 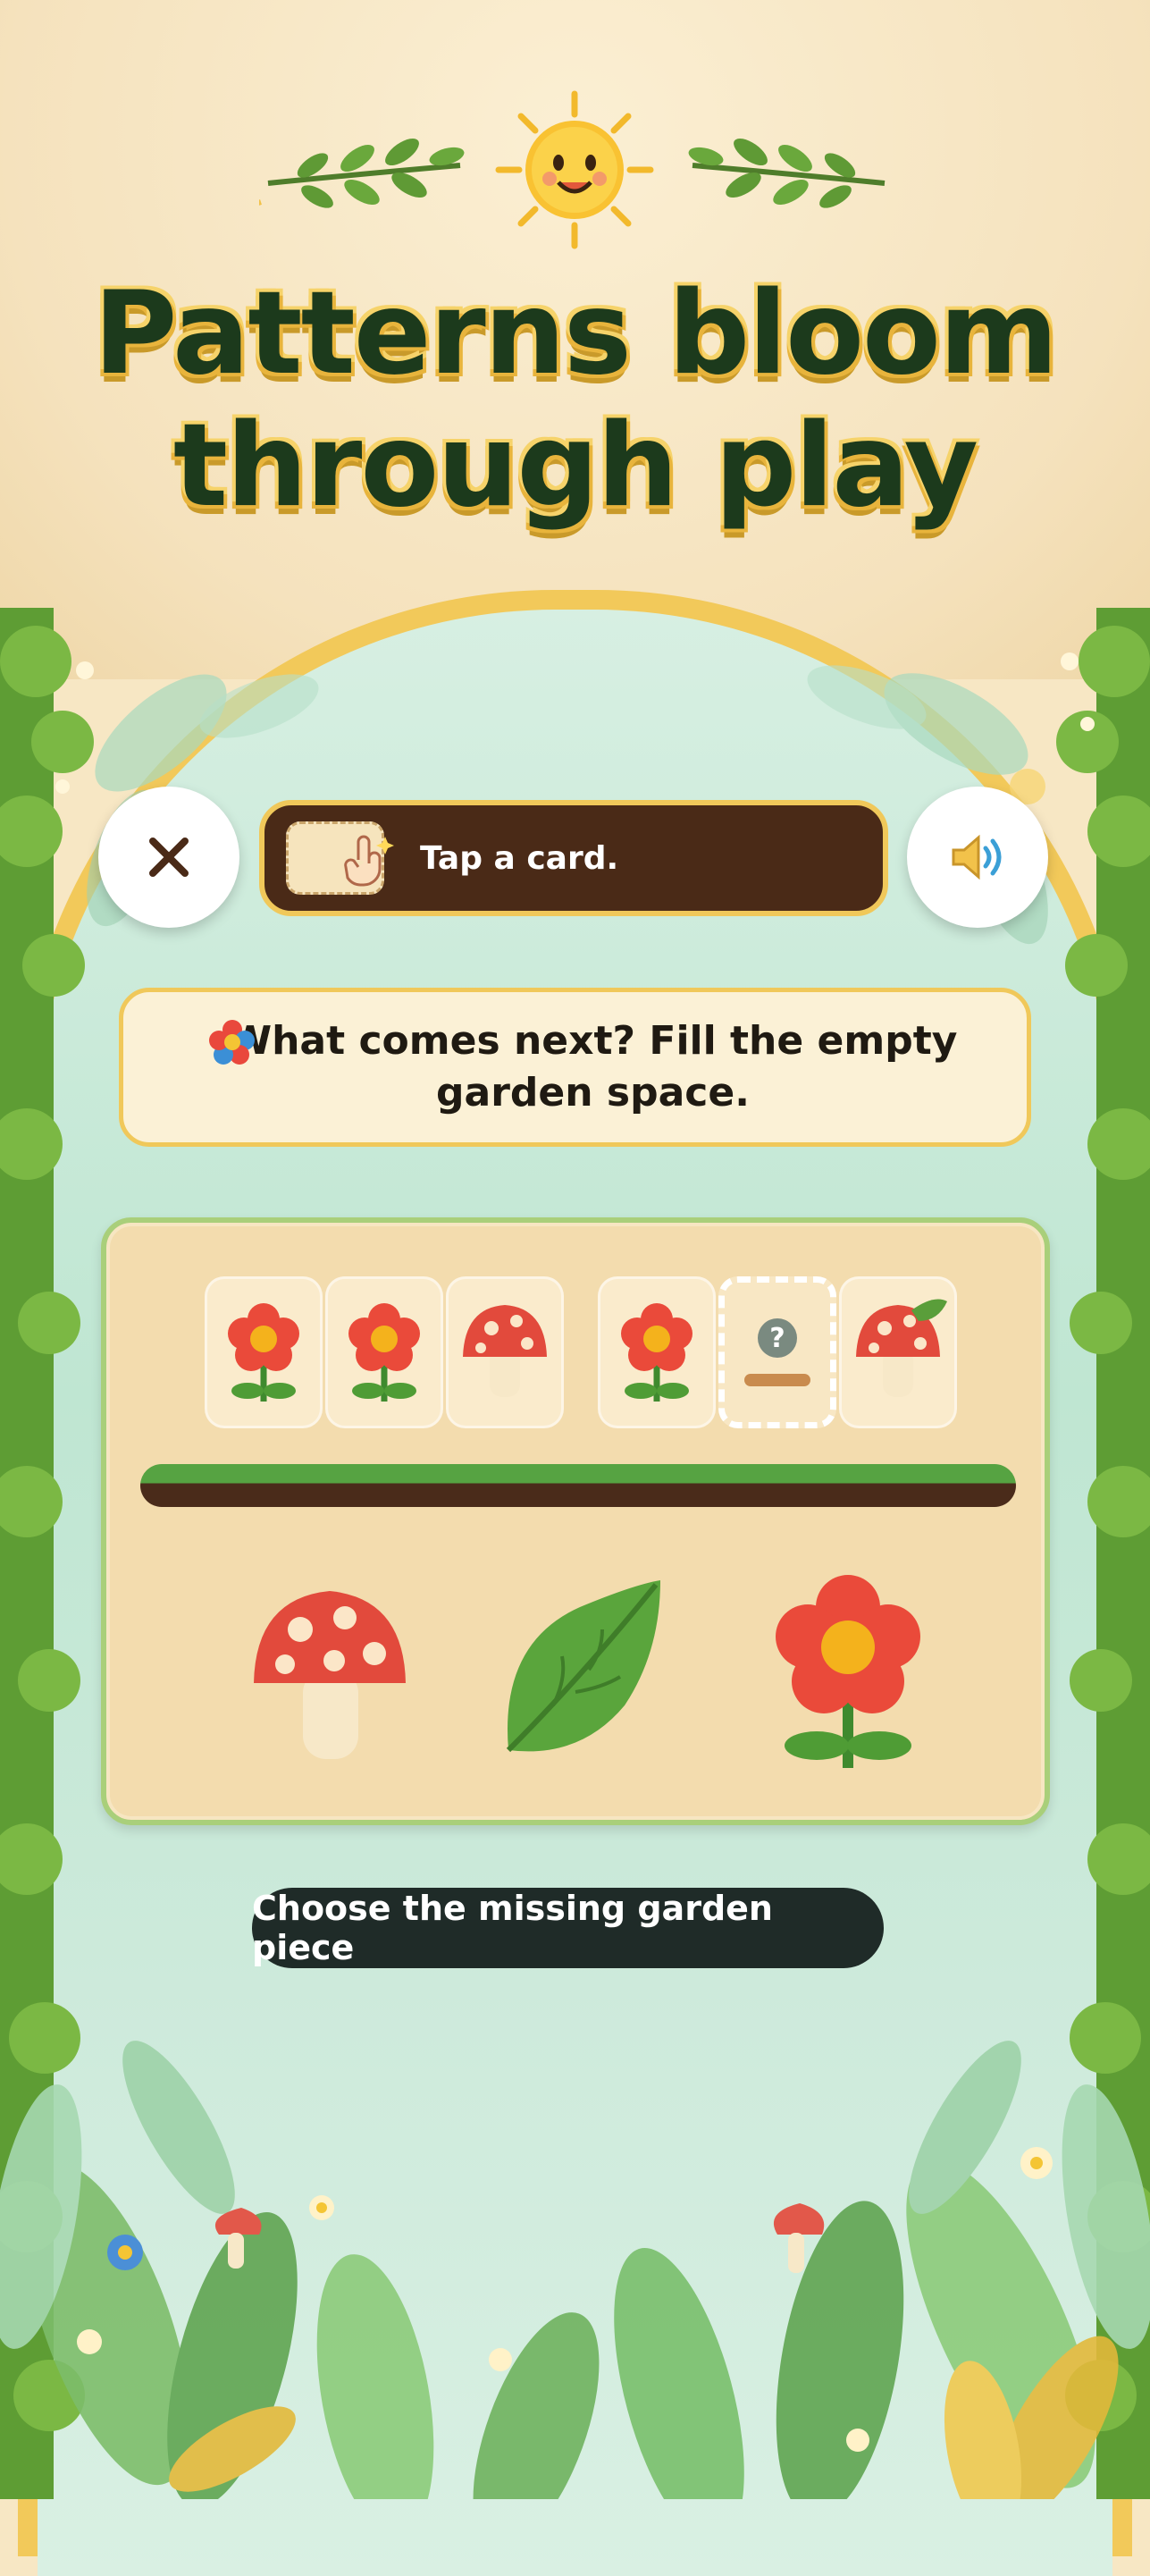 What do you see at coordinates (575, 467) in the screenshot?
I see `headline-line-2: through play` at bounding box center [575, 467].